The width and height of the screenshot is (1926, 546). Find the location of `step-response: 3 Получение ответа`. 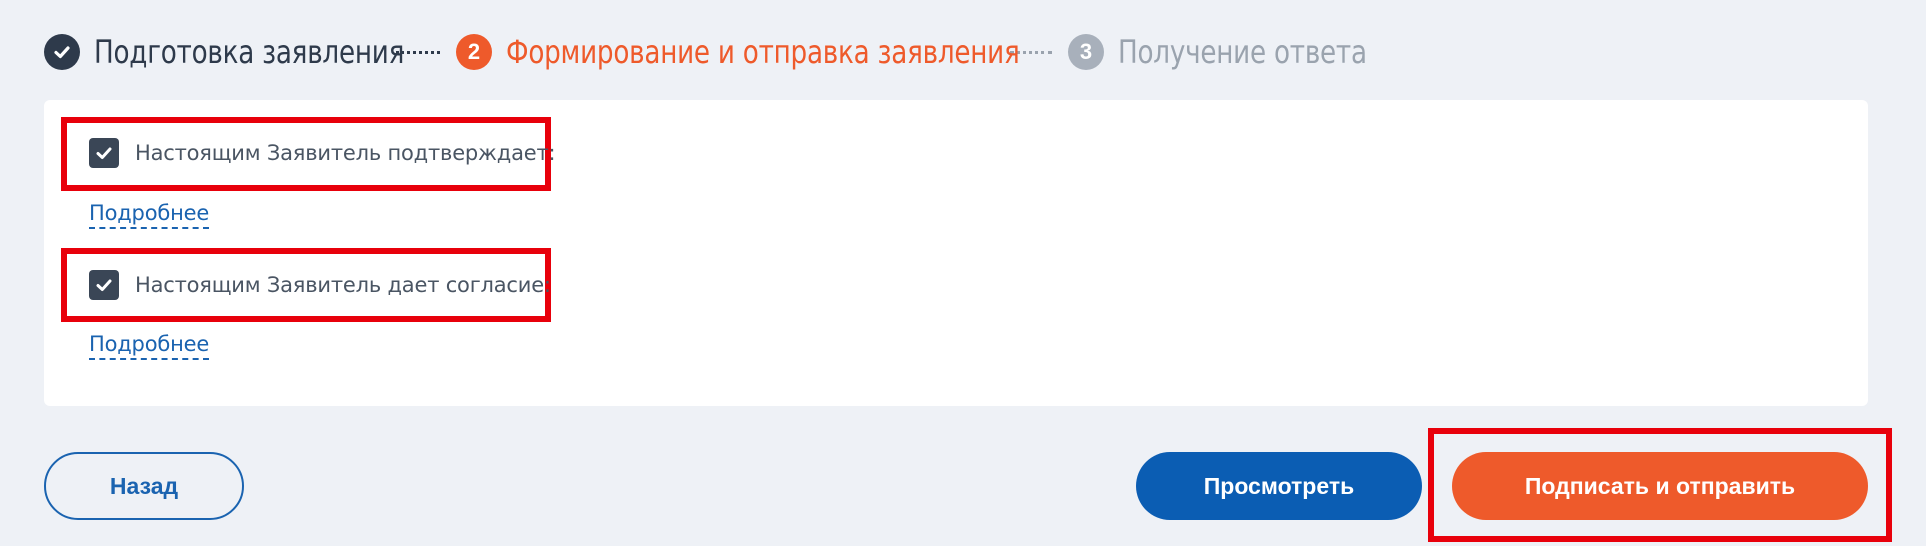

step-response: 3 Получение ответа is located at coordinates (1223, 52).